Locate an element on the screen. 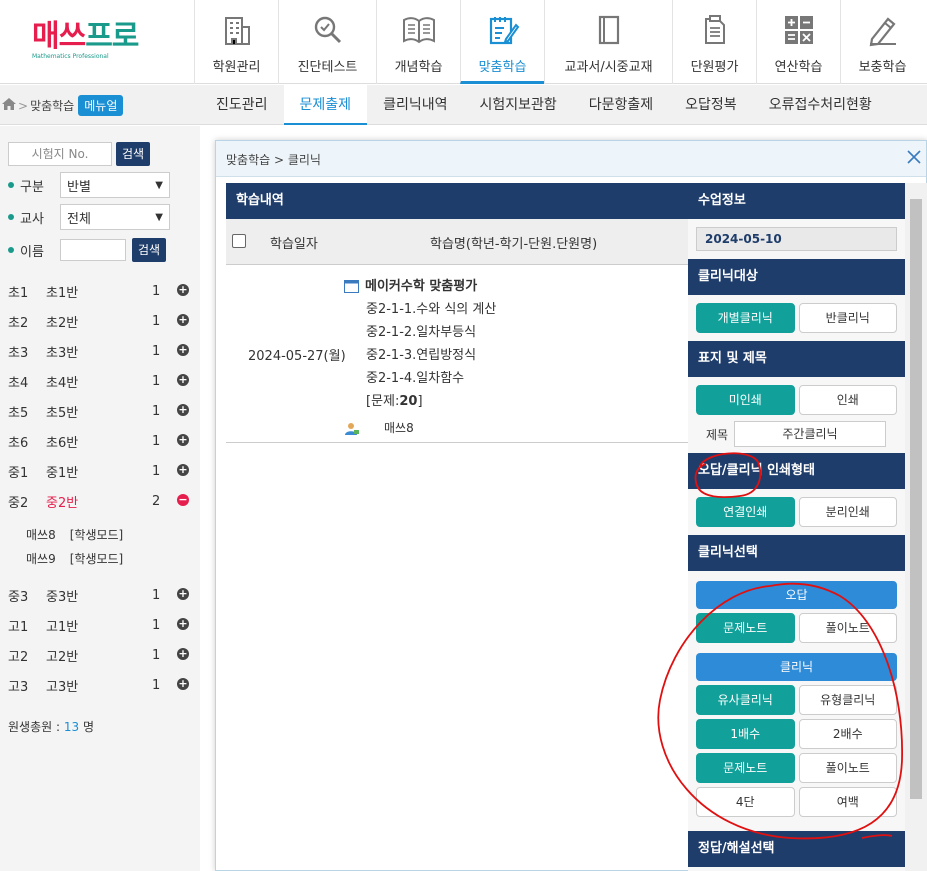 This screenshot has height=871, width=927. manual-button: 메뉴얼 is located at coordinates (101, 105).